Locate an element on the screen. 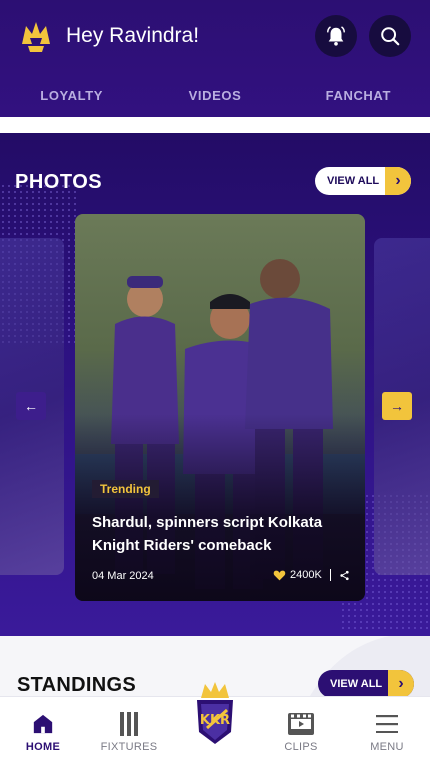 The width and height of the screenshot is (430, 761). nav-clips-label: CLIPS is located at coordinates (301, 747).